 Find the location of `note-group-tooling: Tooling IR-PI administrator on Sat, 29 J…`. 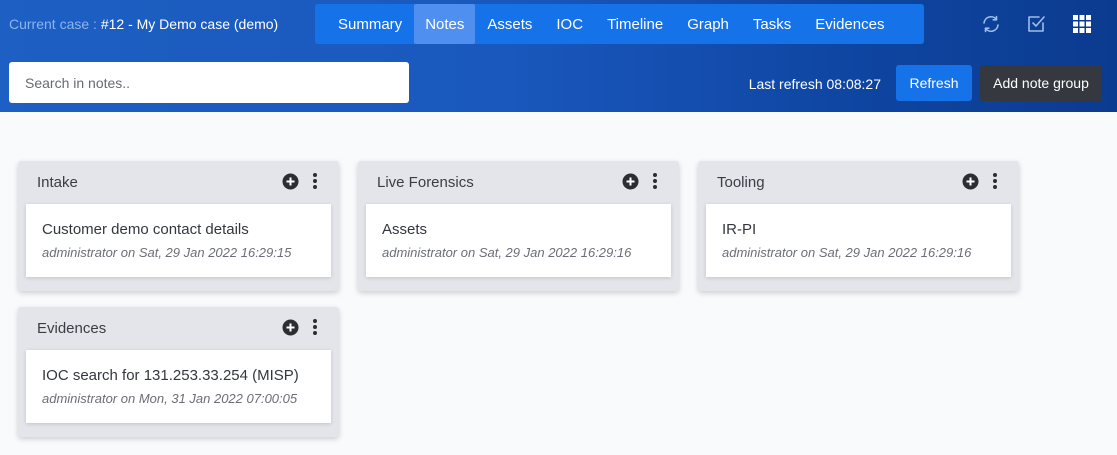

note-group-tooling: Tooling IR-PI administrator on Sat, 29 J… is located at coordinates (858, 226).